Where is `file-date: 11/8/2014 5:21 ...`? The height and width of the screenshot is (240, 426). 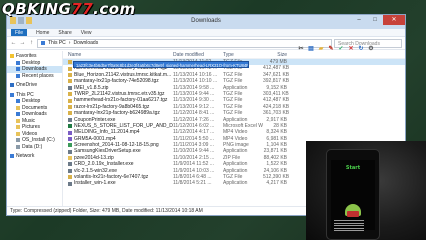
file-date: 11/8/2014 5:21 ... is located at coordinates (192, 183).